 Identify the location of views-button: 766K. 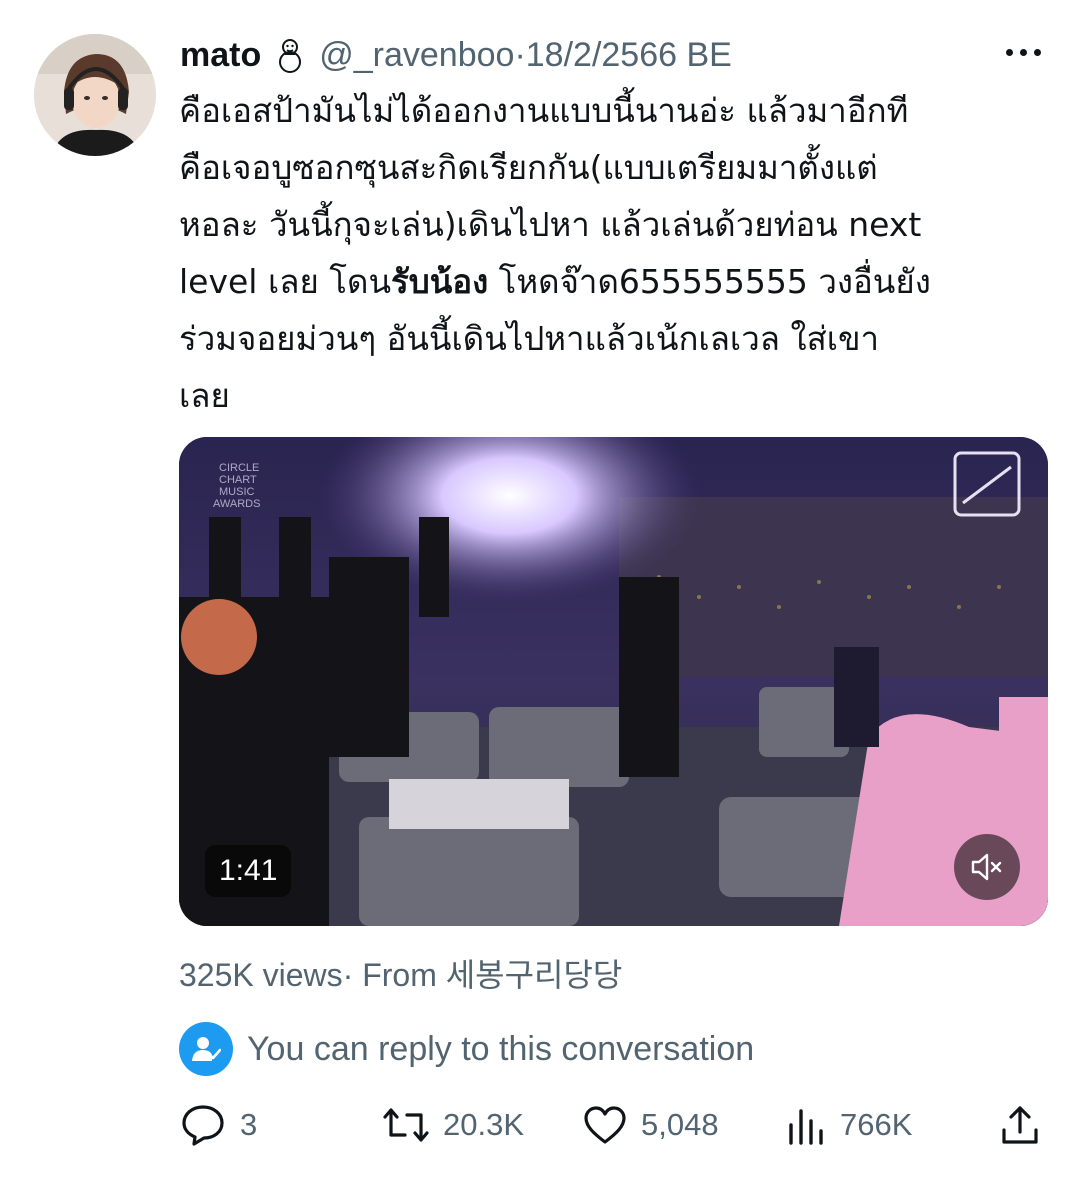
(849, 1125).